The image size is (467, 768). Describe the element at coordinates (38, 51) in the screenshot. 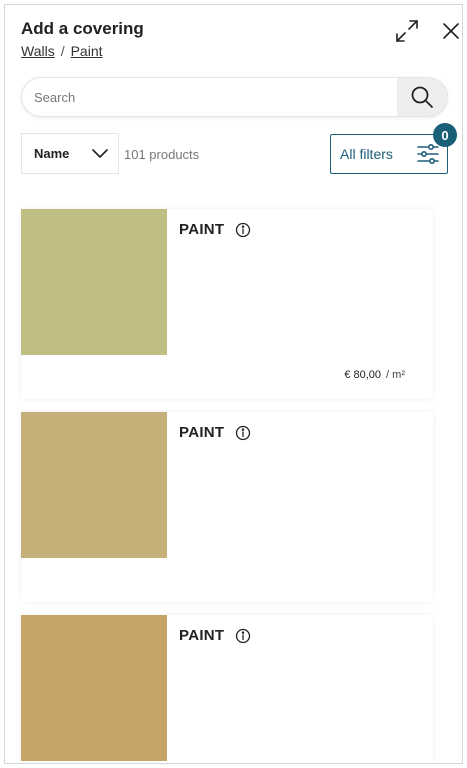

I see `breadcrumb-walls: Walls` at that location.